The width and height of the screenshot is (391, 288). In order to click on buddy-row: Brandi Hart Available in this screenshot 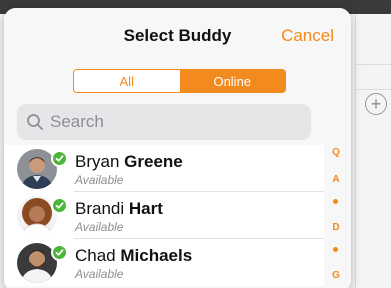, I will do `click(164, 215)`.